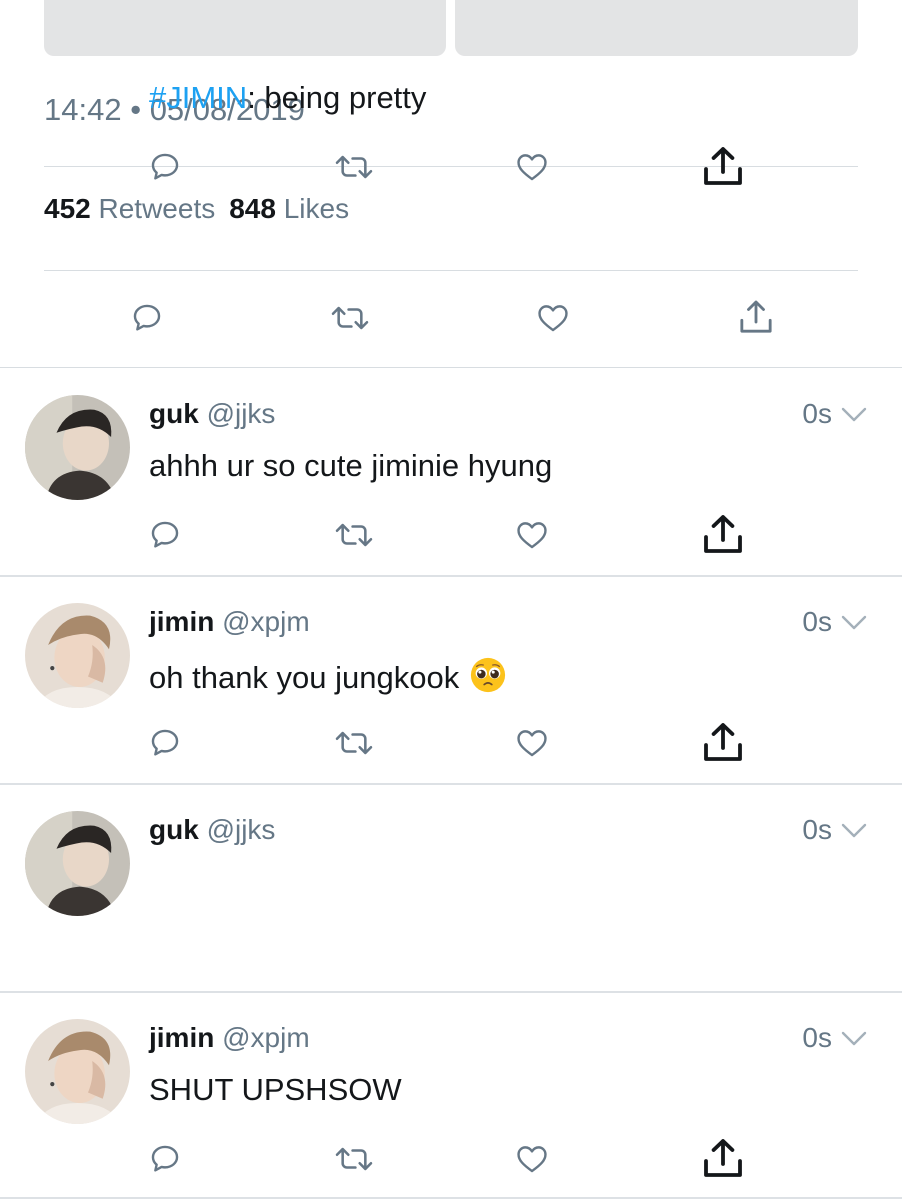  What do you see at coordinates (451, 270) in the screenshot?
I see `divider` at bounding box center [451, 270].